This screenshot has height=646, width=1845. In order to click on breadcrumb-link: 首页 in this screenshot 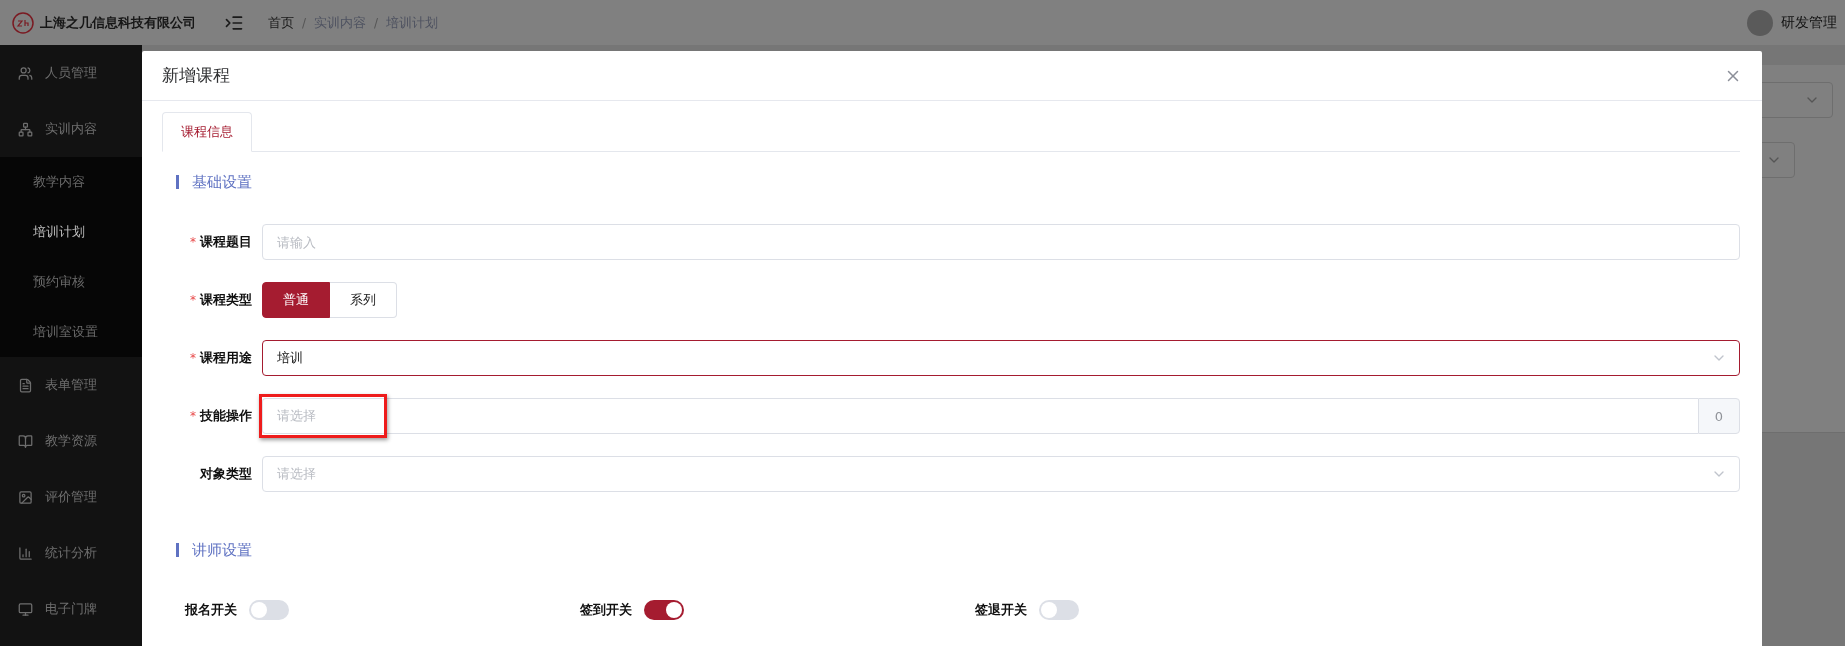, I will do `click(281, 22)`.